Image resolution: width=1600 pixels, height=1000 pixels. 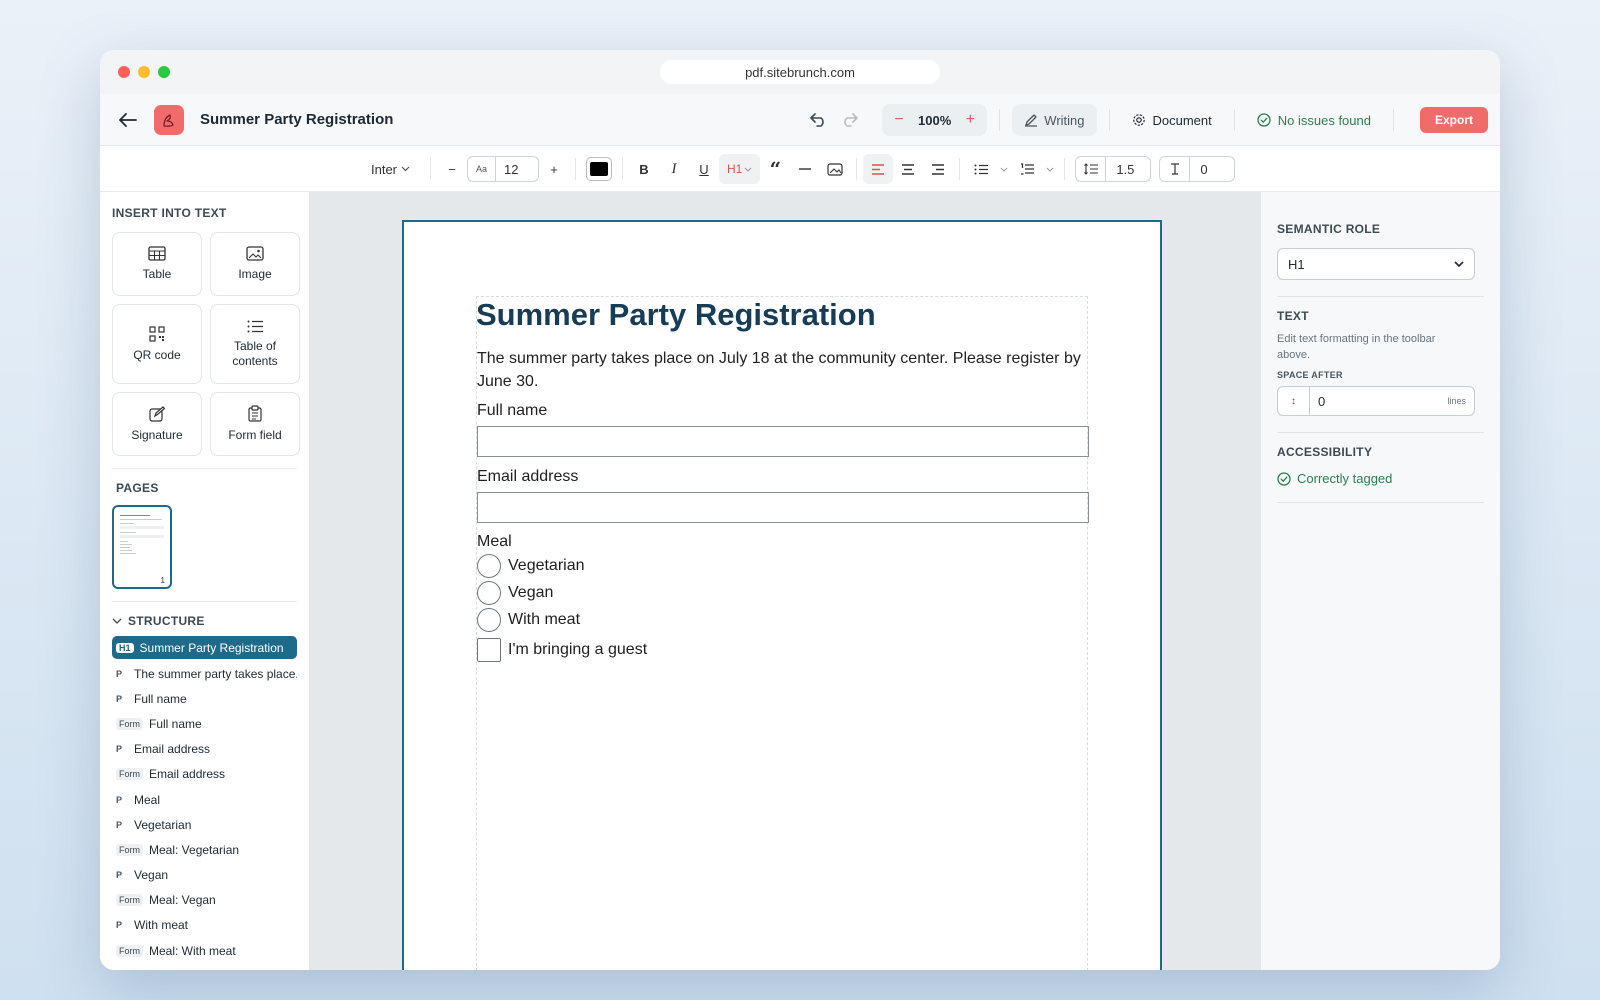 What do you see at coordinates (255, 253) in the screenshot?
I see `image-icon` at bounding box center [255, 253].